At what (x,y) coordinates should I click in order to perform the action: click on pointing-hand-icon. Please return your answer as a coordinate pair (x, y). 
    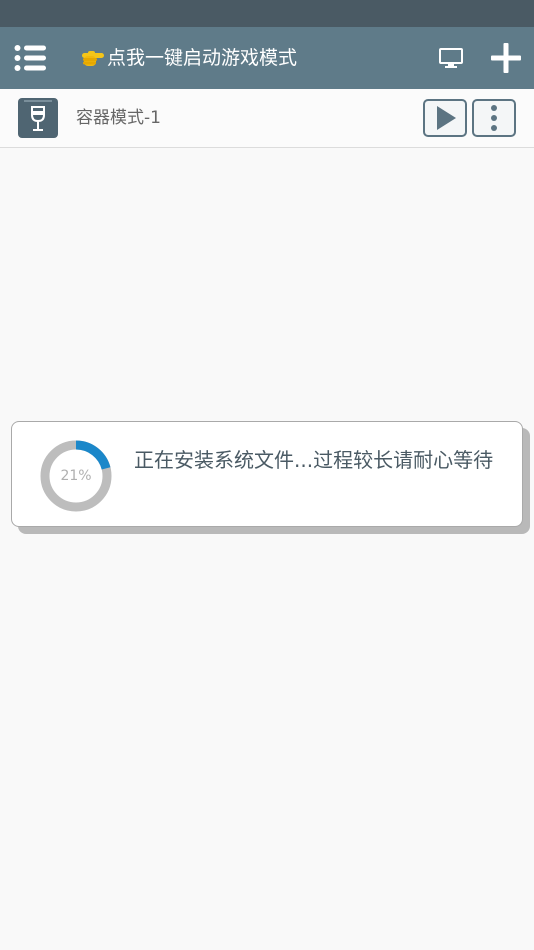
    Looking at the image, I should click on (93, 58).